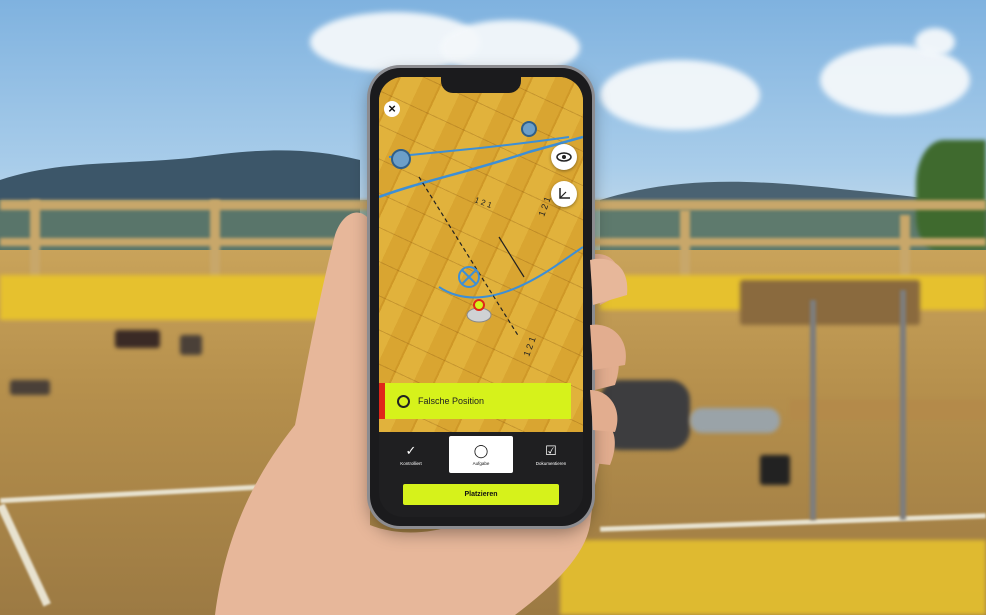 This screenshot has height=615, width=986. I want to click on tab-label: Dokumentieren, so click(551, 463).